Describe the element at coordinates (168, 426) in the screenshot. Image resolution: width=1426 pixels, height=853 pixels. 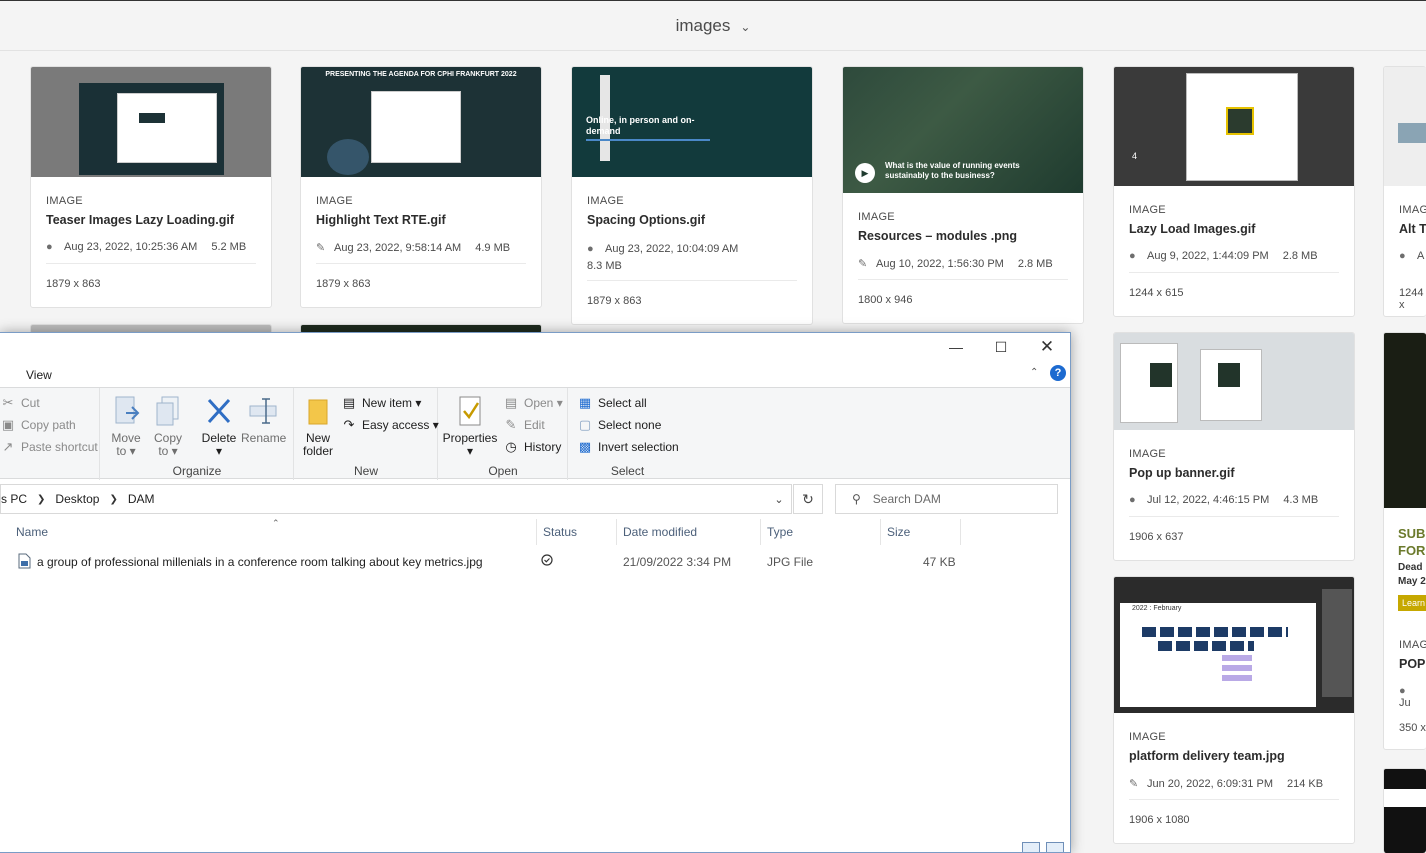
I see `copy-to-button: Copy to ▾` at that location.